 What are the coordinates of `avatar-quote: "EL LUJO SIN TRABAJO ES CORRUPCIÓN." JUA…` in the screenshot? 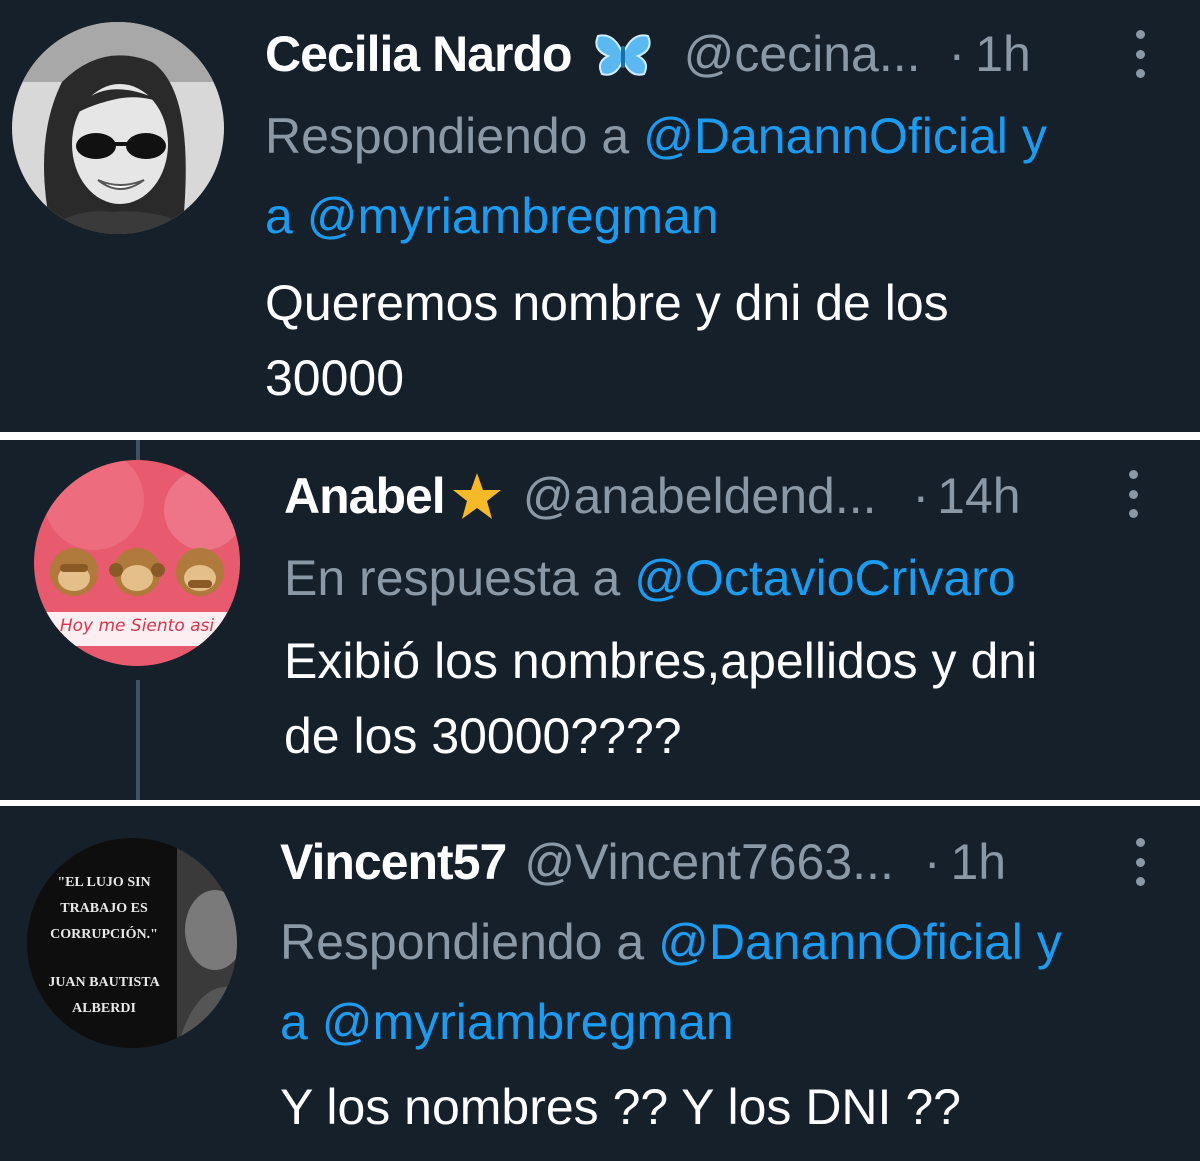 It's located at (104, 945).